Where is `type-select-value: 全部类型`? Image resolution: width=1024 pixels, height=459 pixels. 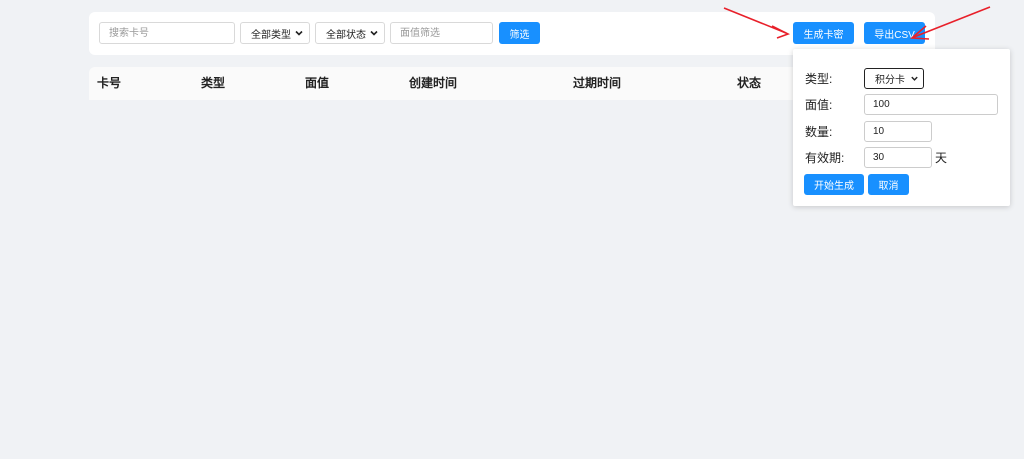 type-select-value: 全部类型 is located at coordinates (271, 35).